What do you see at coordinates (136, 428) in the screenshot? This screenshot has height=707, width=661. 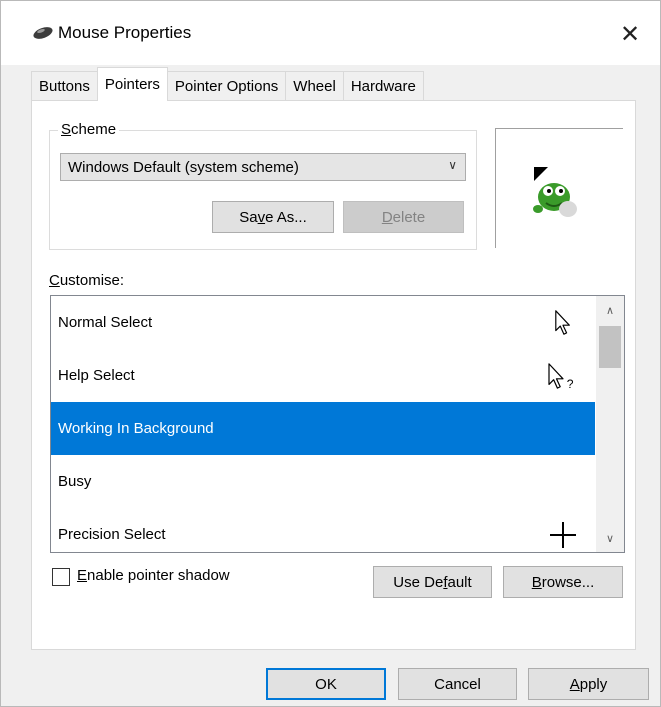 I see `list-item-label: Working In Background` at bounding box center [136, 428].